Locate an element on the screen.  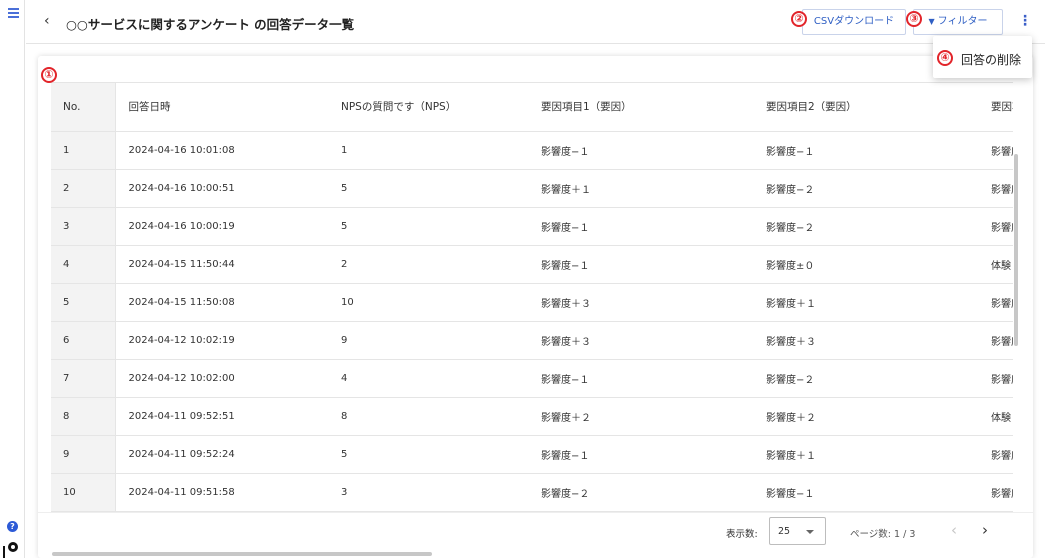
table-row: 62024-04-12 10:02:199影響度＋３影響度＋３影響度 is located at coordinates (532, 340).